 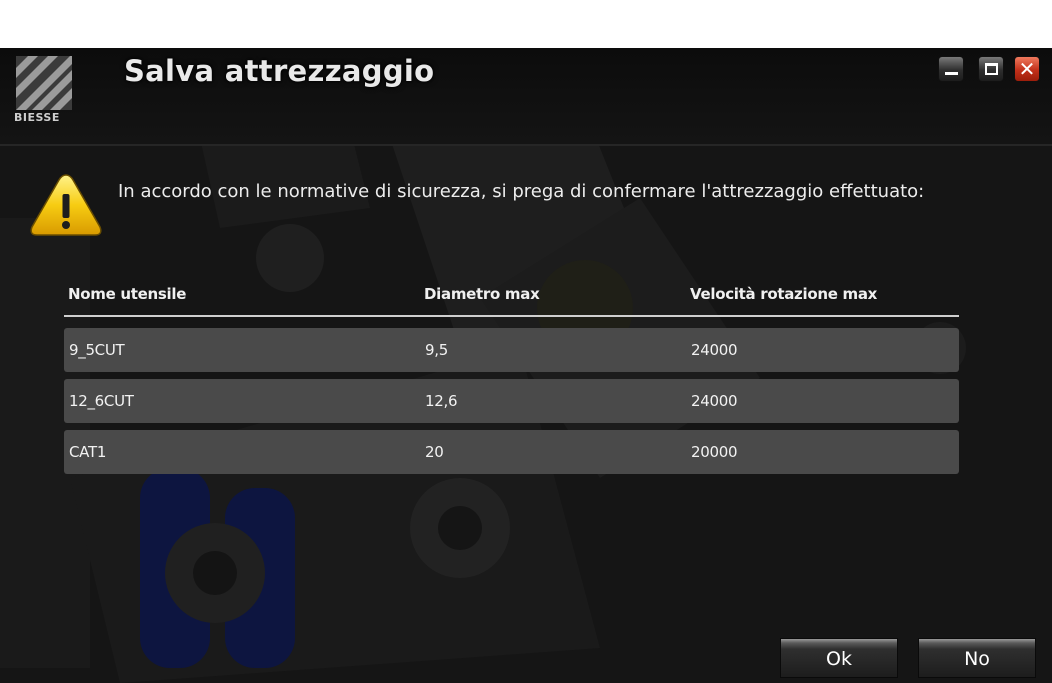 I want to click on table-row: CAT1 20 20000, so click(x=511, y=452).